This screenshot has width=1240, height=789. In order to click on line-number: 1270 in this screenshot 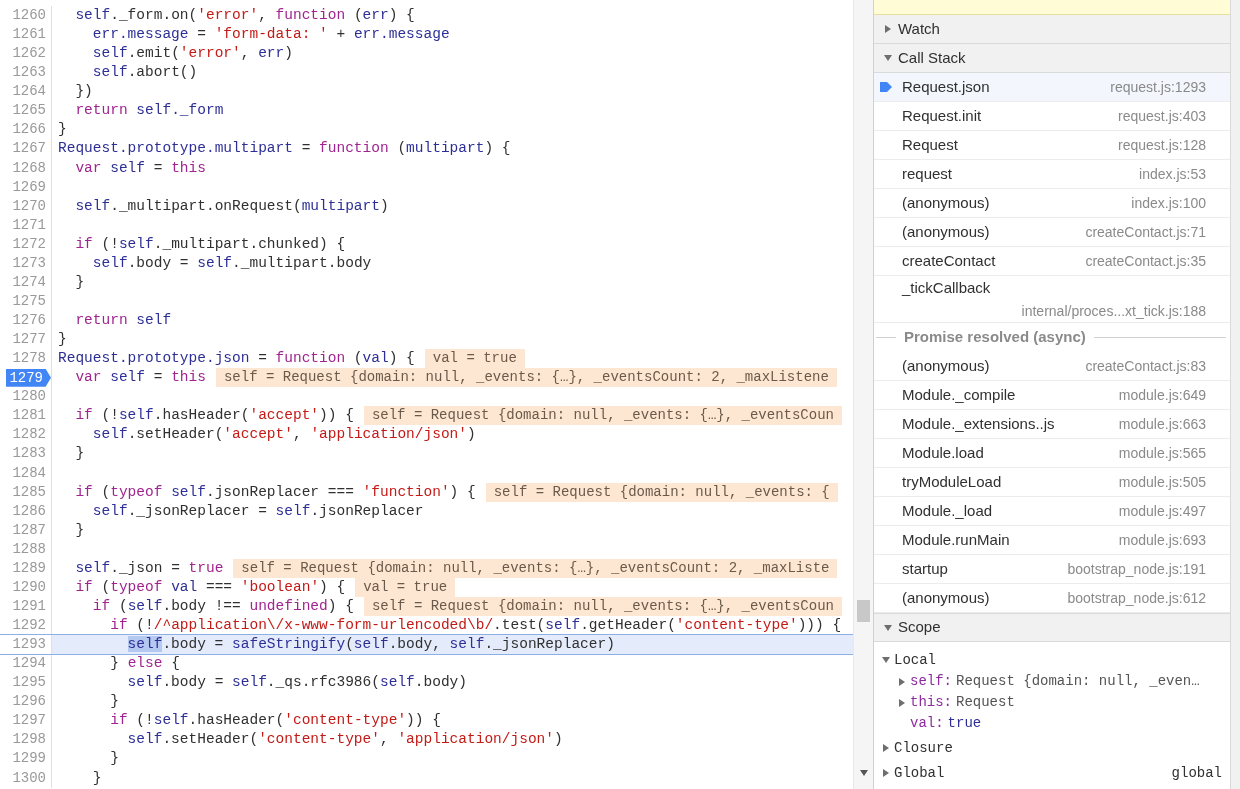, I will do `click(23, 206)`.